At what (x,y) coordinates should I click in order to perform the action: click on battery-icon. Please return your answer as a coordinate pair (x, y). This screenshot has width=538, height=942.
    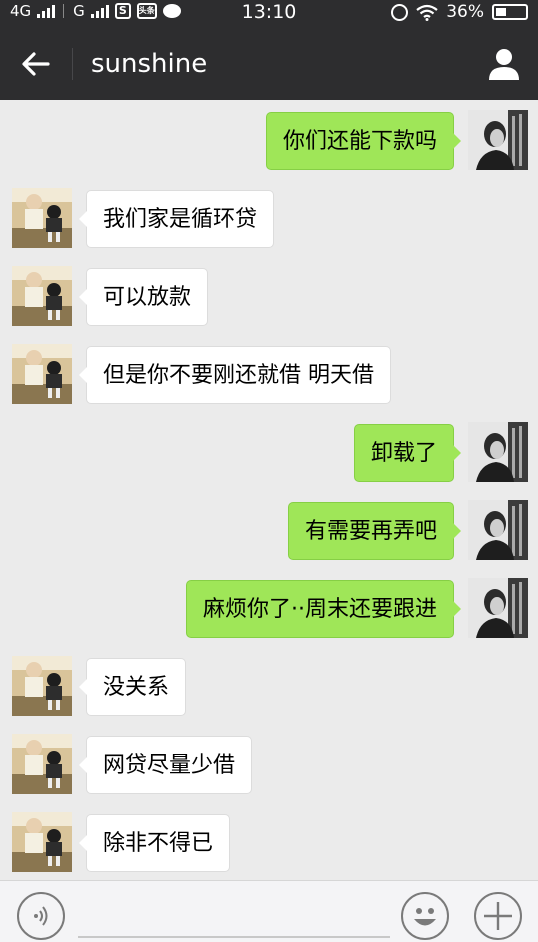
    Looking at the image, I should click on (510, 12).